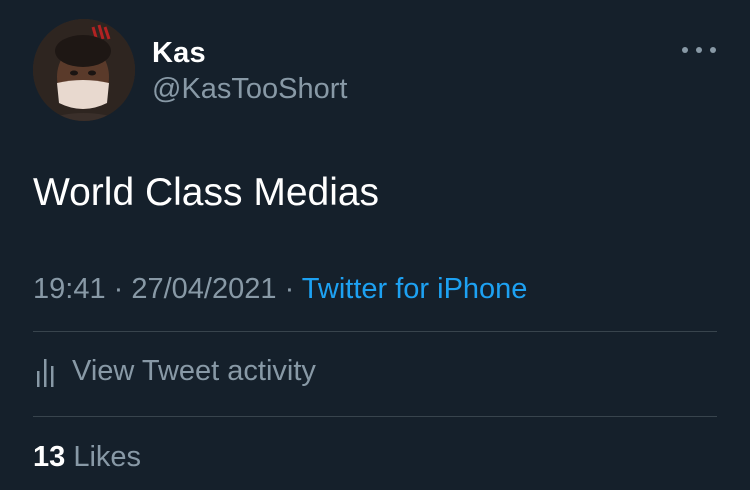 Image resolution: width=750 pixels, height=490 pixels. I want to click on bar-chart-icon, so click(45, 372).